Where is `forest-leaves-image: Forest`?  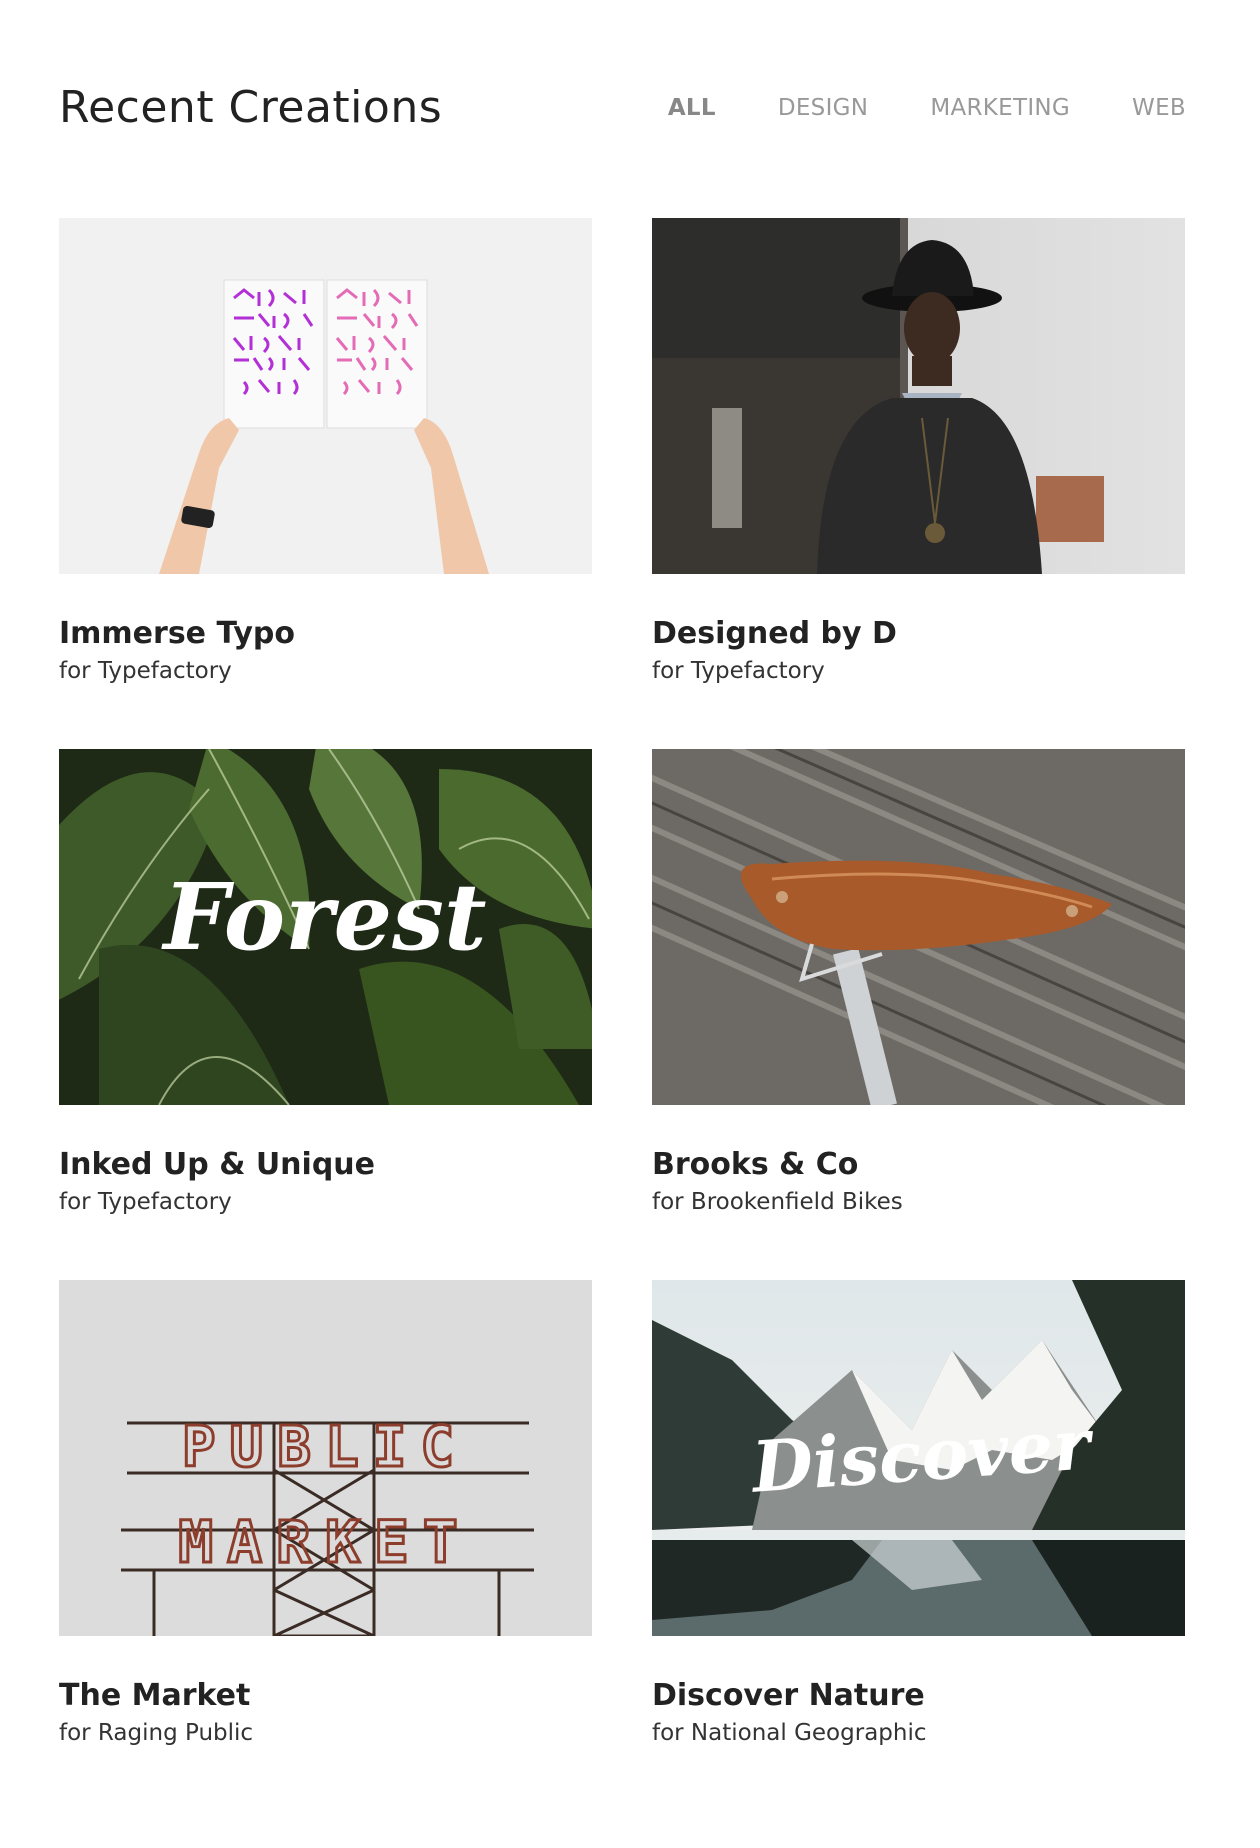
forest-leaves-image: Forest is located at coordinates (325, 927).